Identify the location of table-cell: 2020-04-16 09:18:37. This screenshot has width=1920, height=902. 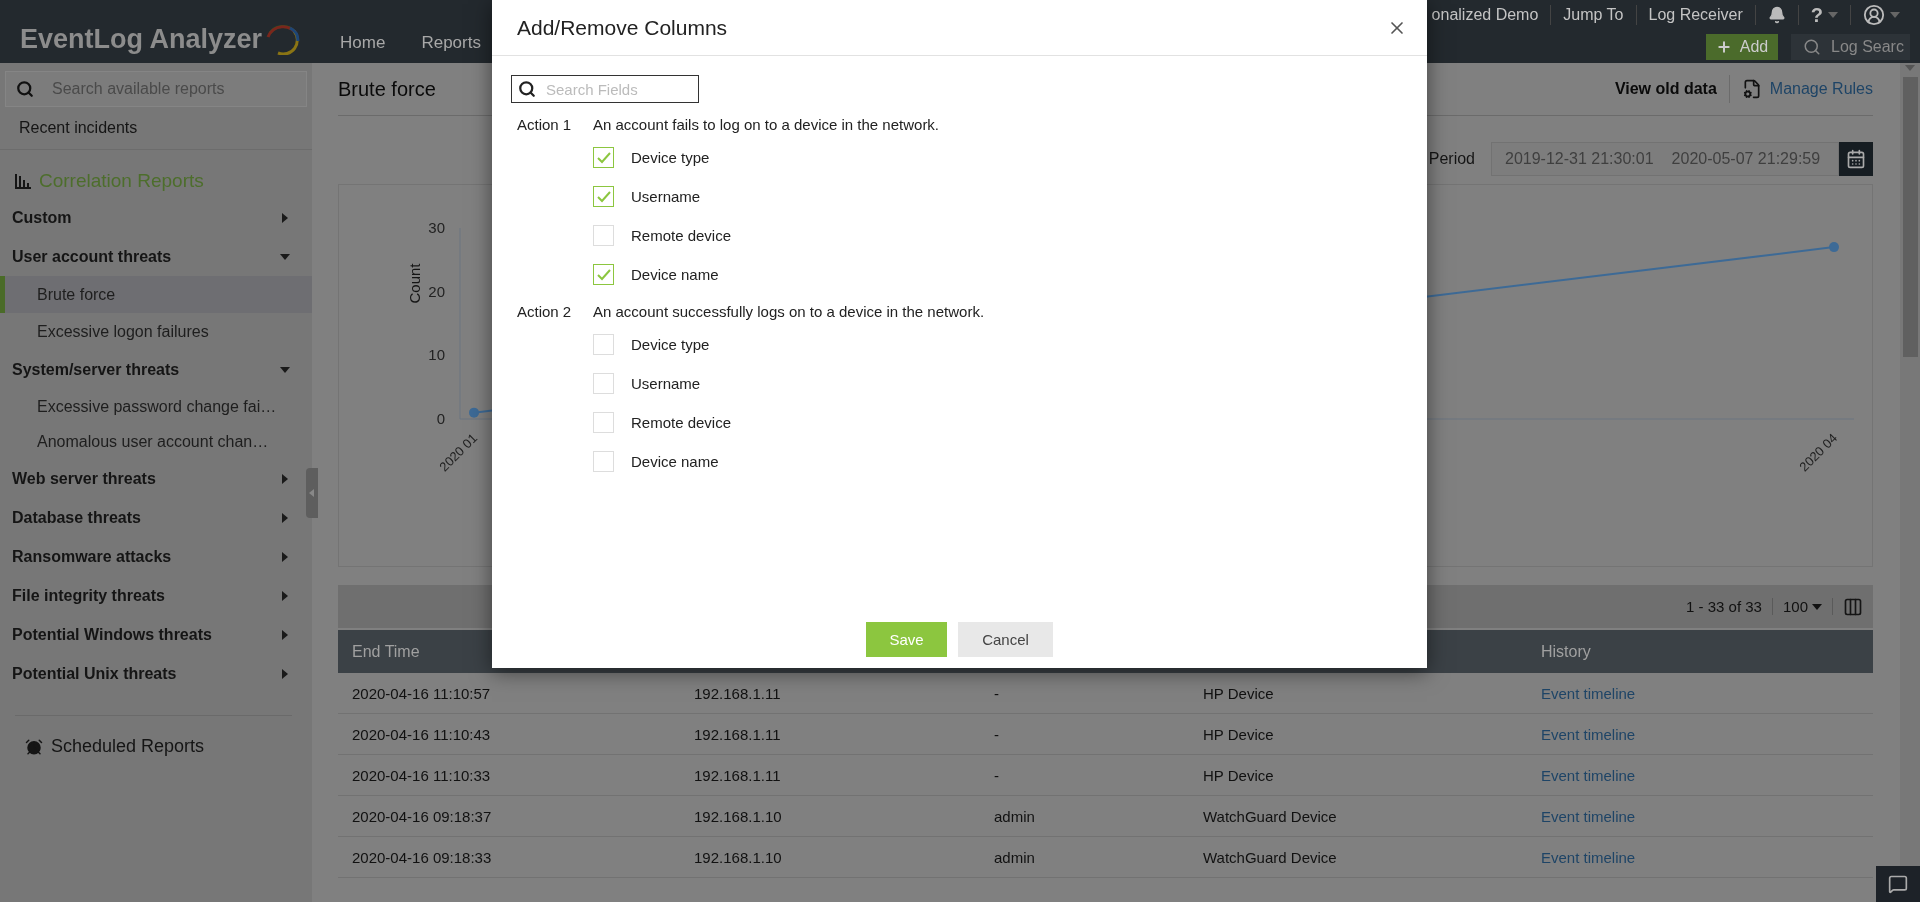
(509, 816).